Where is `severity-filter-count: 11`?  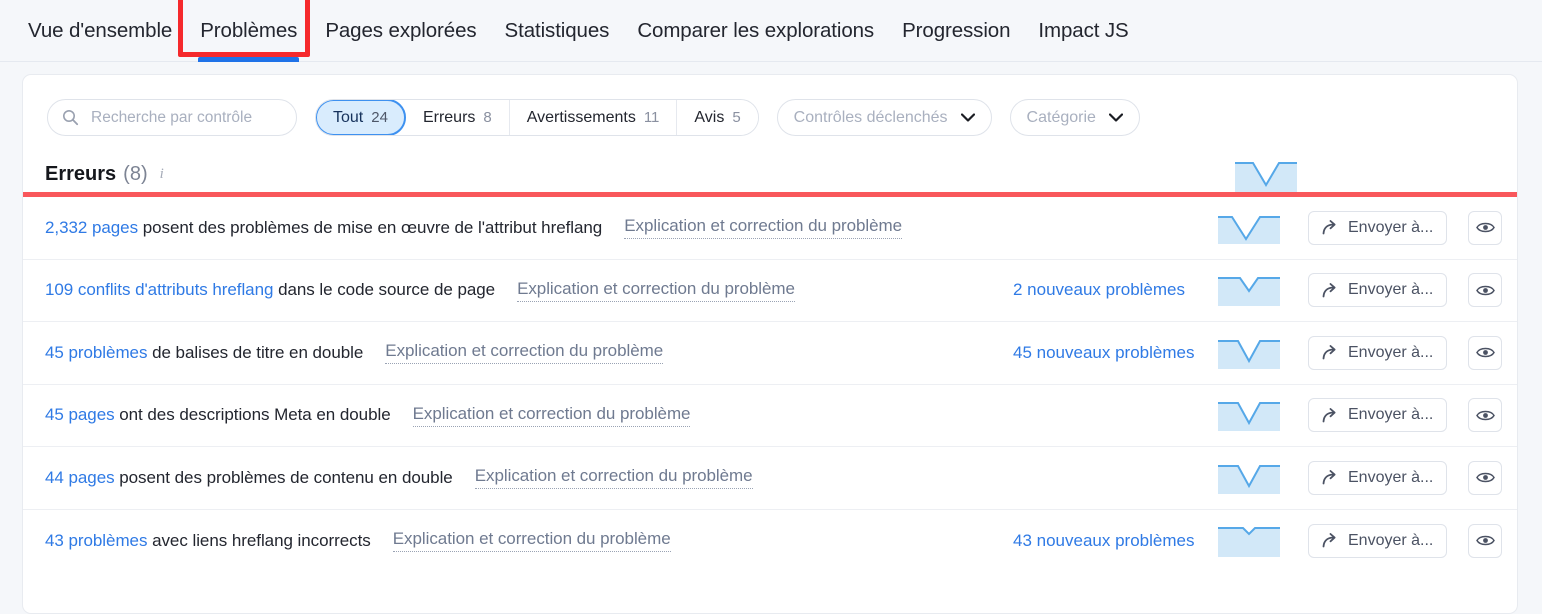 severity-filter-count: 11 is located at coordinates (651, 117).